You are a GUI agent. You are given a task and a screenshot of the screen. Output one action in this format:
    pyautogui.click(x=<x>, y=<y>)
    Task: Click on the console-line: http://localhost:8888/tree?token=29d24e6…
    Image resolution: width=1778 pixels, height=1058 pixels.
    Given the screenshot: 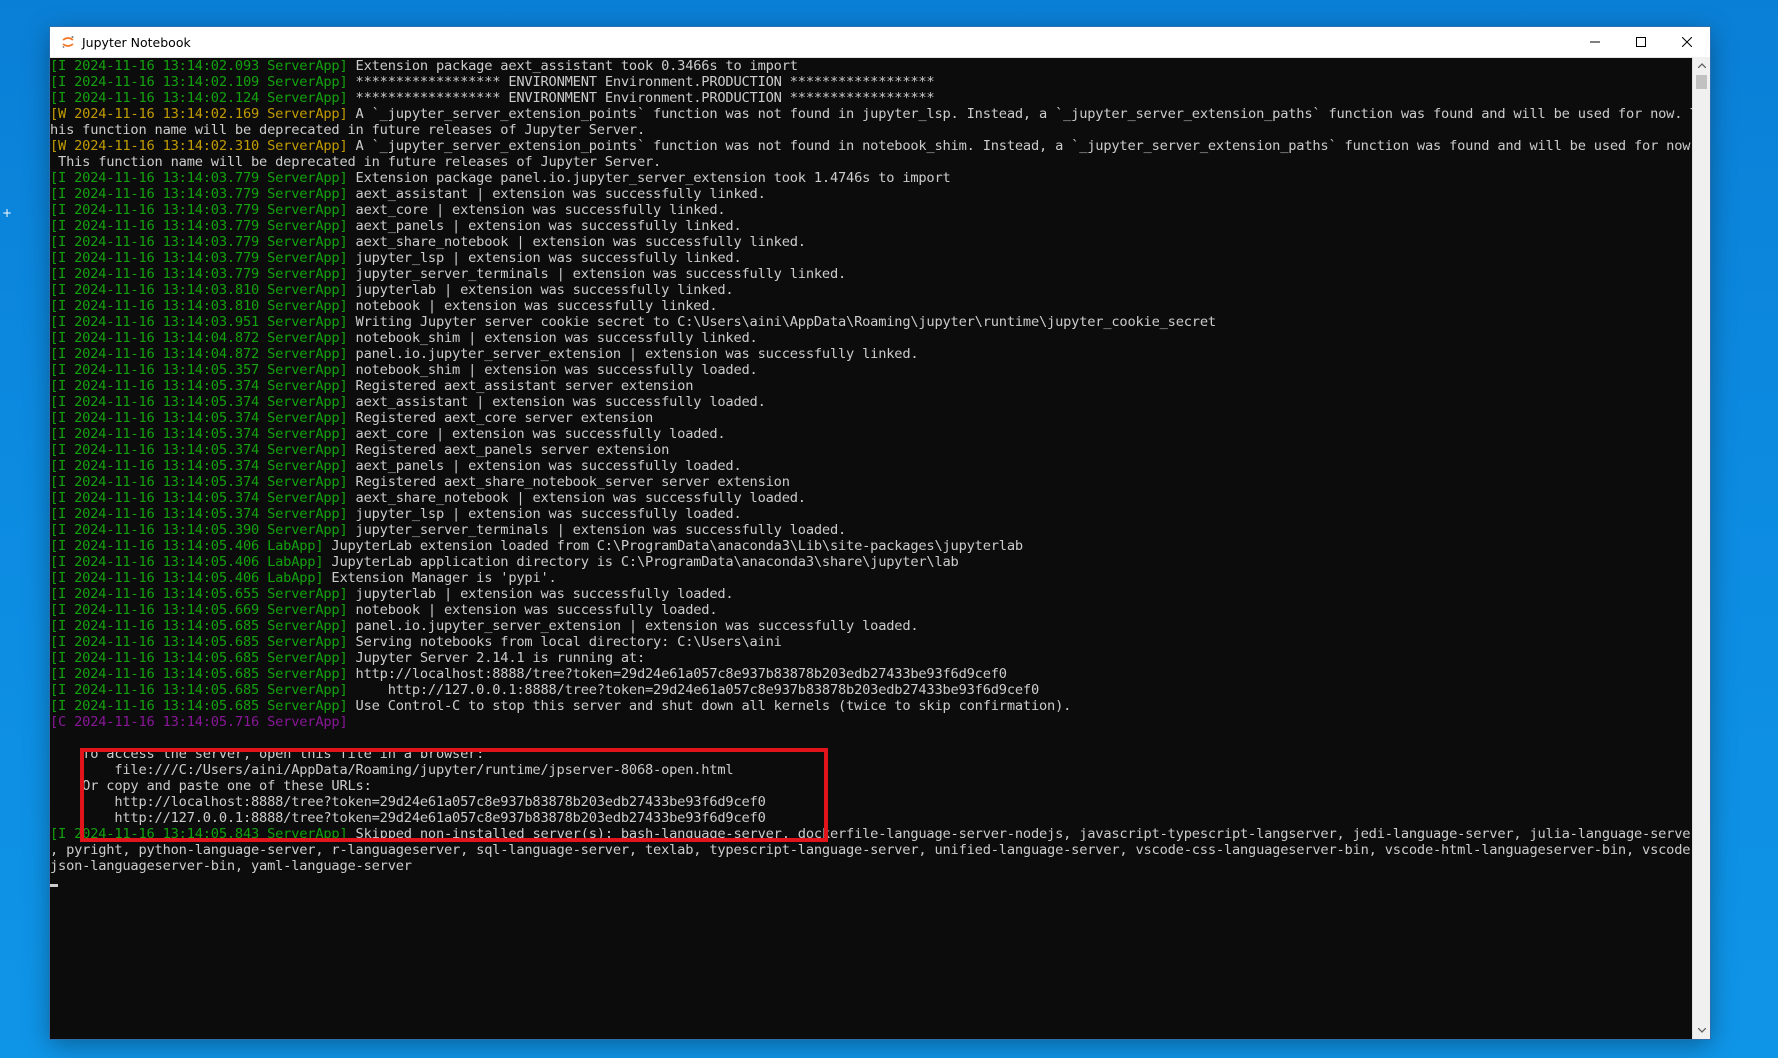 What is the action you would take?
    pyautogui.click(x=871, y=802)
    